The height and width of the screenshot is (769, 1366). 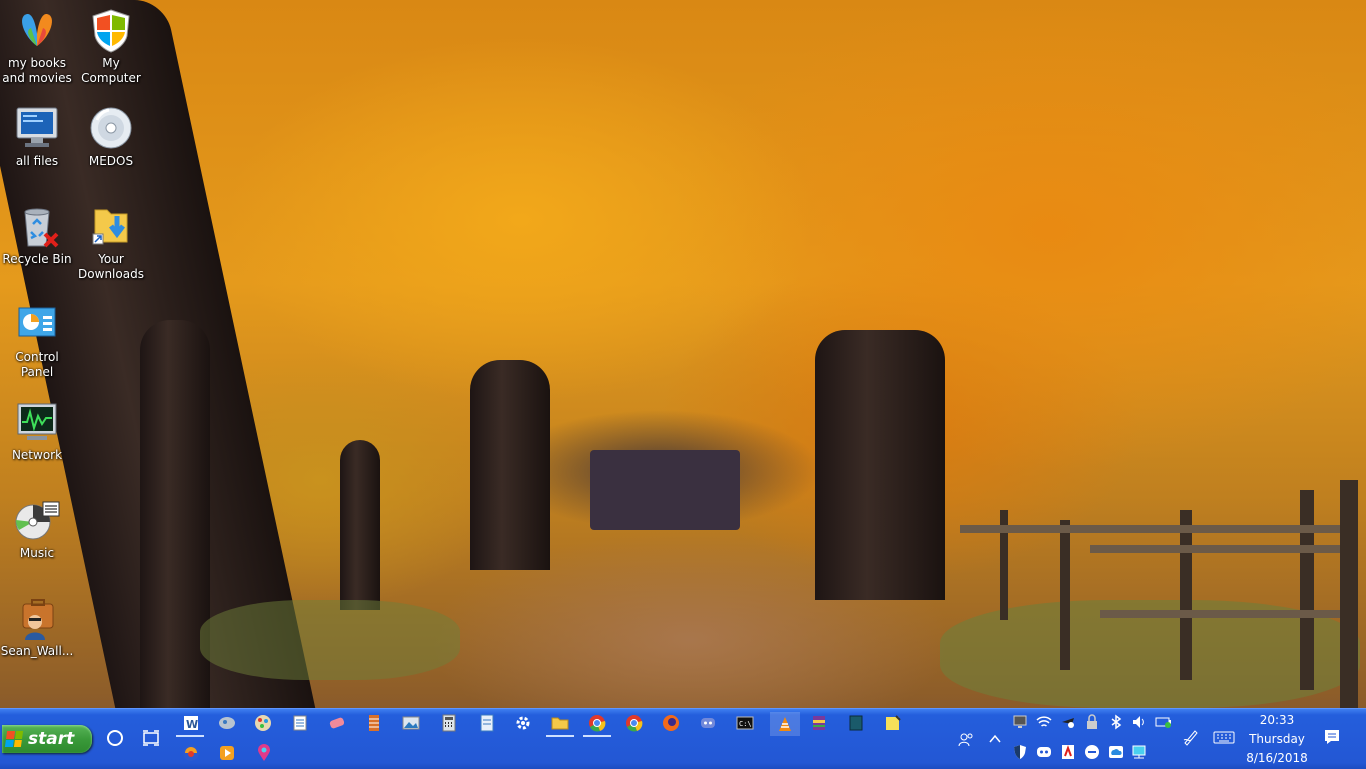 I want to click on clock-date: 8/16/2018, so click(x=1277, y=758).